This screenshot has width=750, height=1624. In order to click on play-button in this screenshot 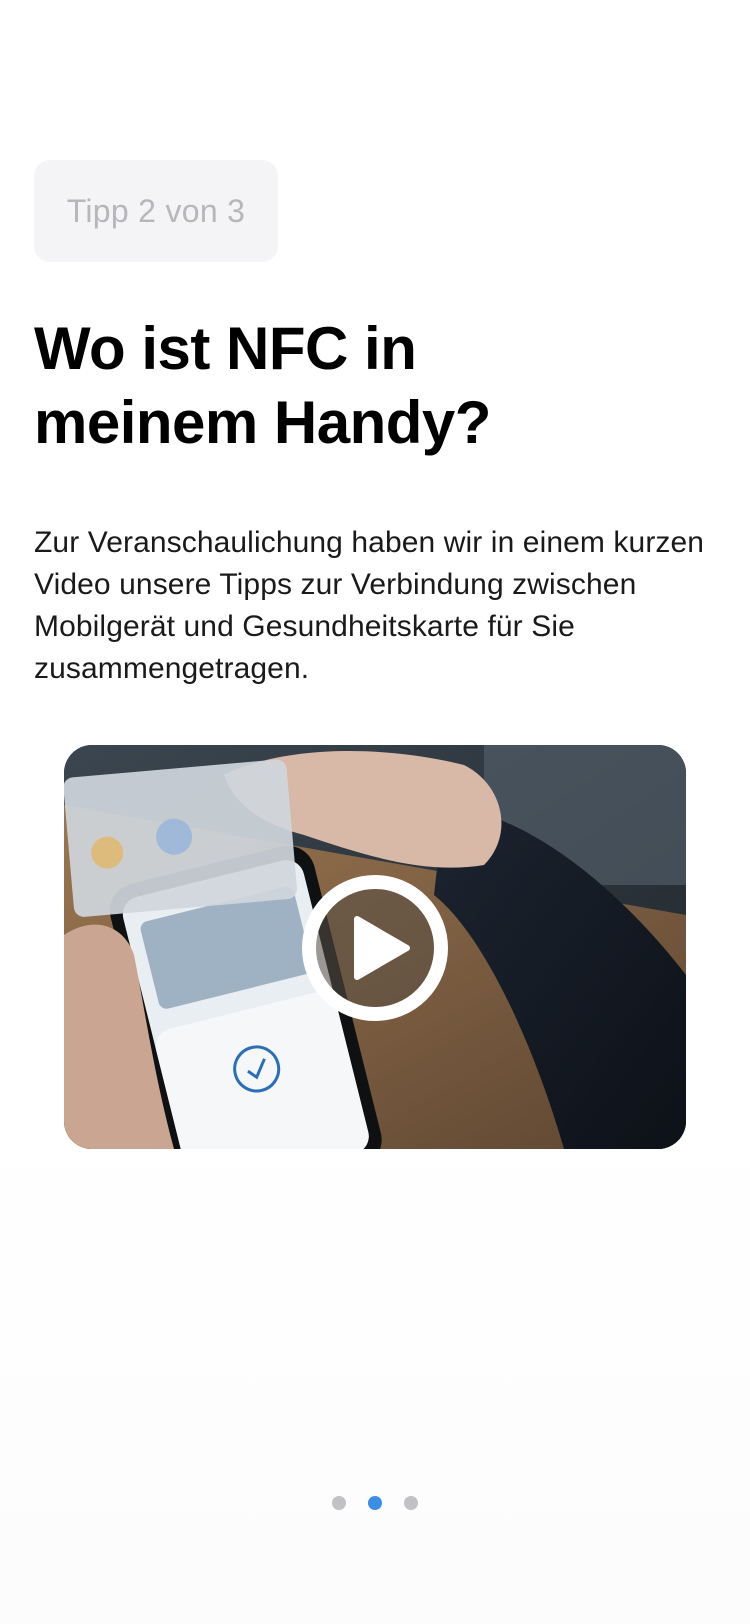, I will do `click(375, 948)`.